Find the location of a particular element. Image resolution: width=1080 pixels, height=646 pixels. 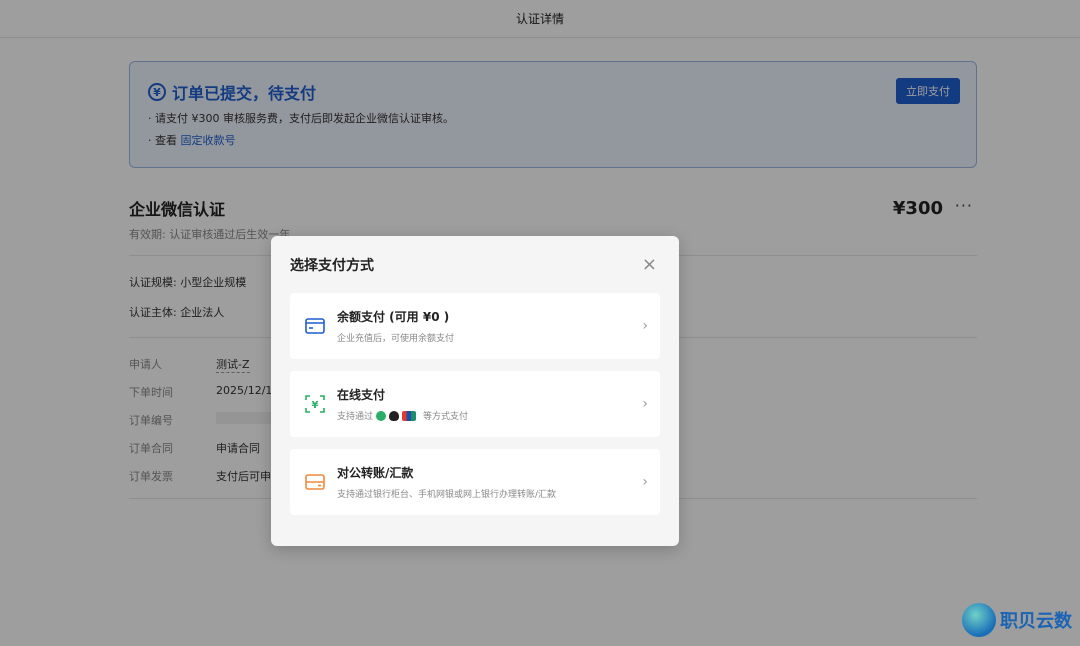

option-online-payment: ¥ 在线支付 支持通过 等方式支付 › is located at coordinates (475, 404).